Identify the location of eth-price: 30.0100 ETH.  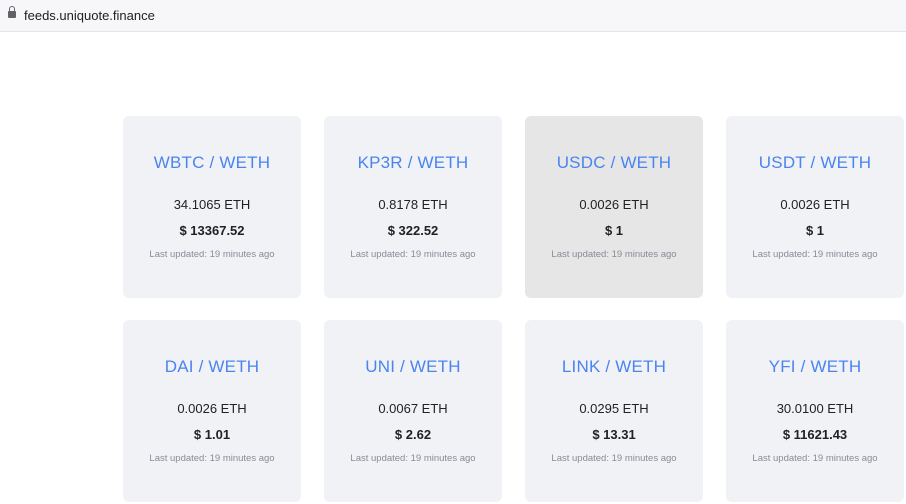
(815, 408).